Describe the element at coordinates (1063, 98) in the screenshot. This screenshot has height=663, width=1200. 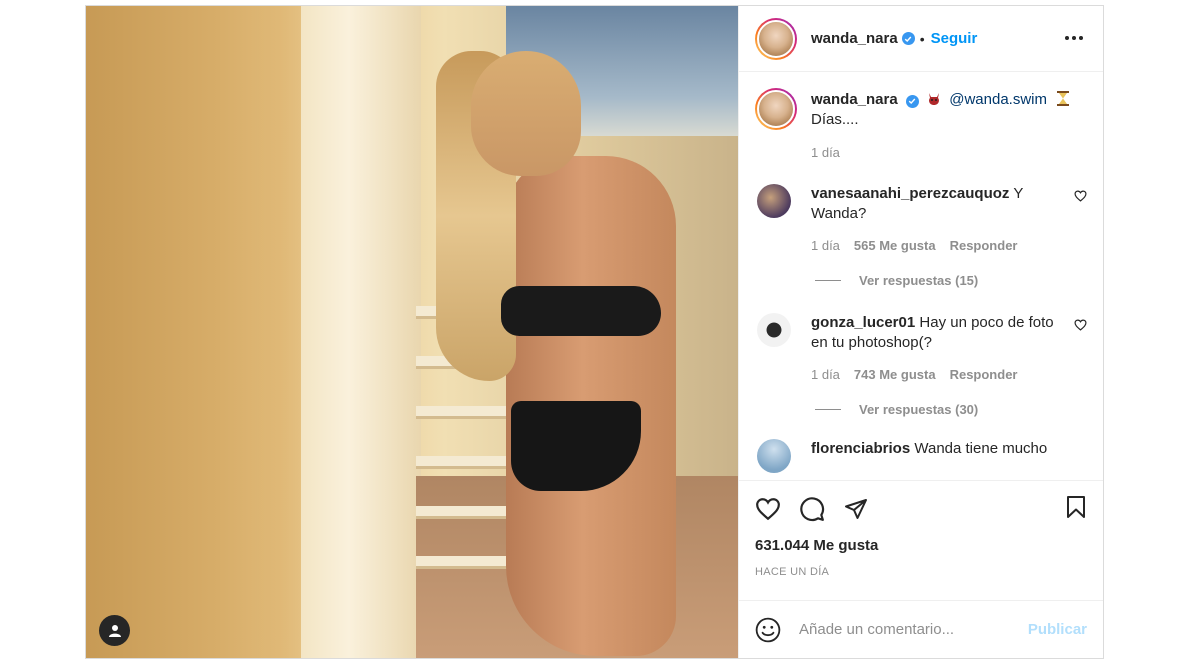
I see `hourglass-emoji-icon` at that location.